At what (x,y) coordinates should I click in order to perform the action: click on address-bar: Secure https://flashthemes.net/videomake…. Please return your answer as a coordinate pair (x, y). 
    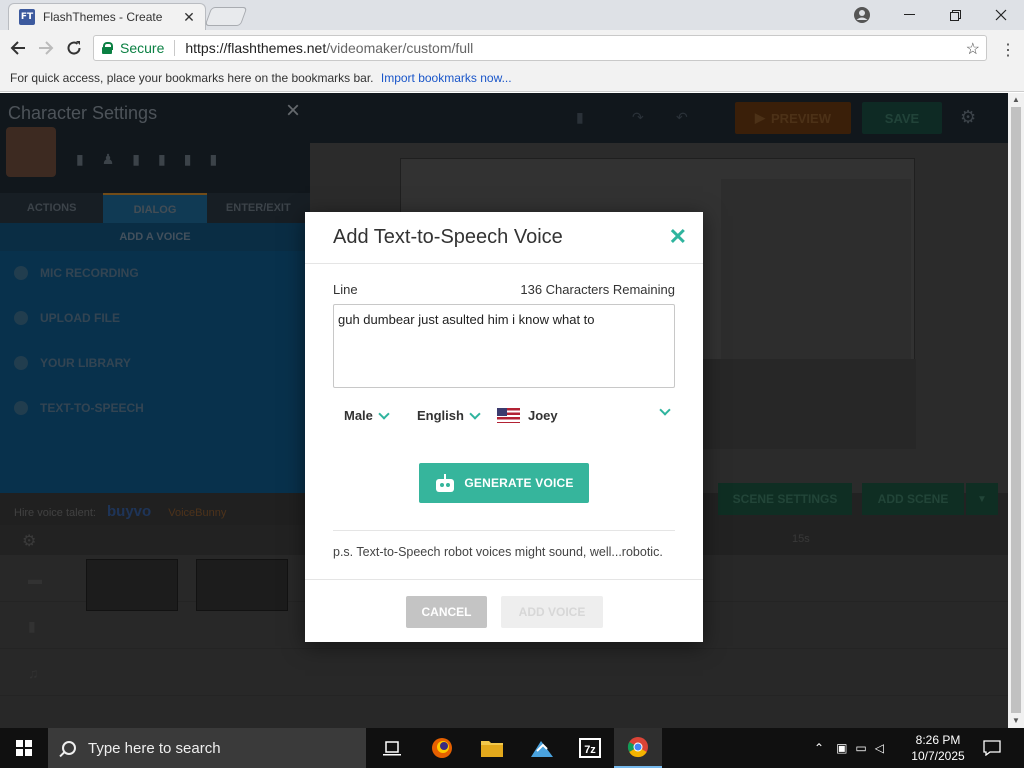
    Looking at the image, I should click on (540, 48).